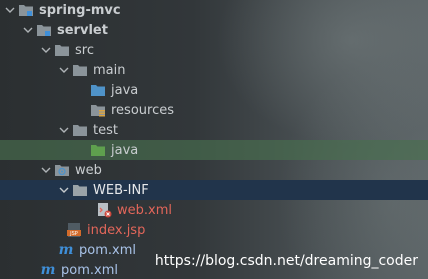 The height and width of the screenshot is (279, 428). What do you see at coordinates (214, 30) in the screenshot?
I see `tree-row-servlet: servlet` at bounding box center [214, 30].